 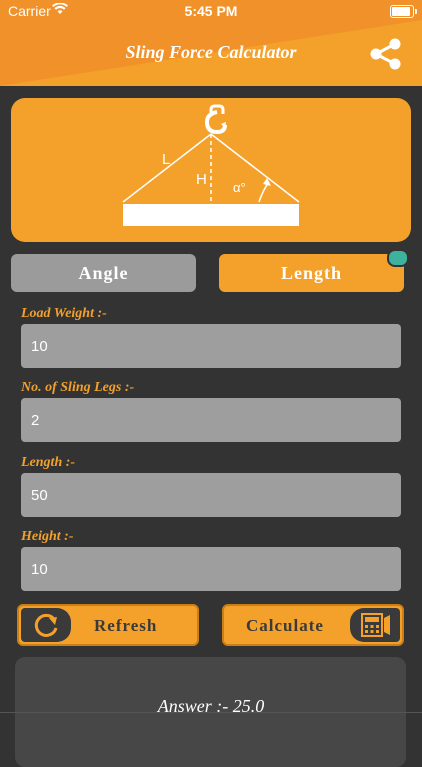 I want to click on calculate-label: Calculate, so click(x=285, y=625).